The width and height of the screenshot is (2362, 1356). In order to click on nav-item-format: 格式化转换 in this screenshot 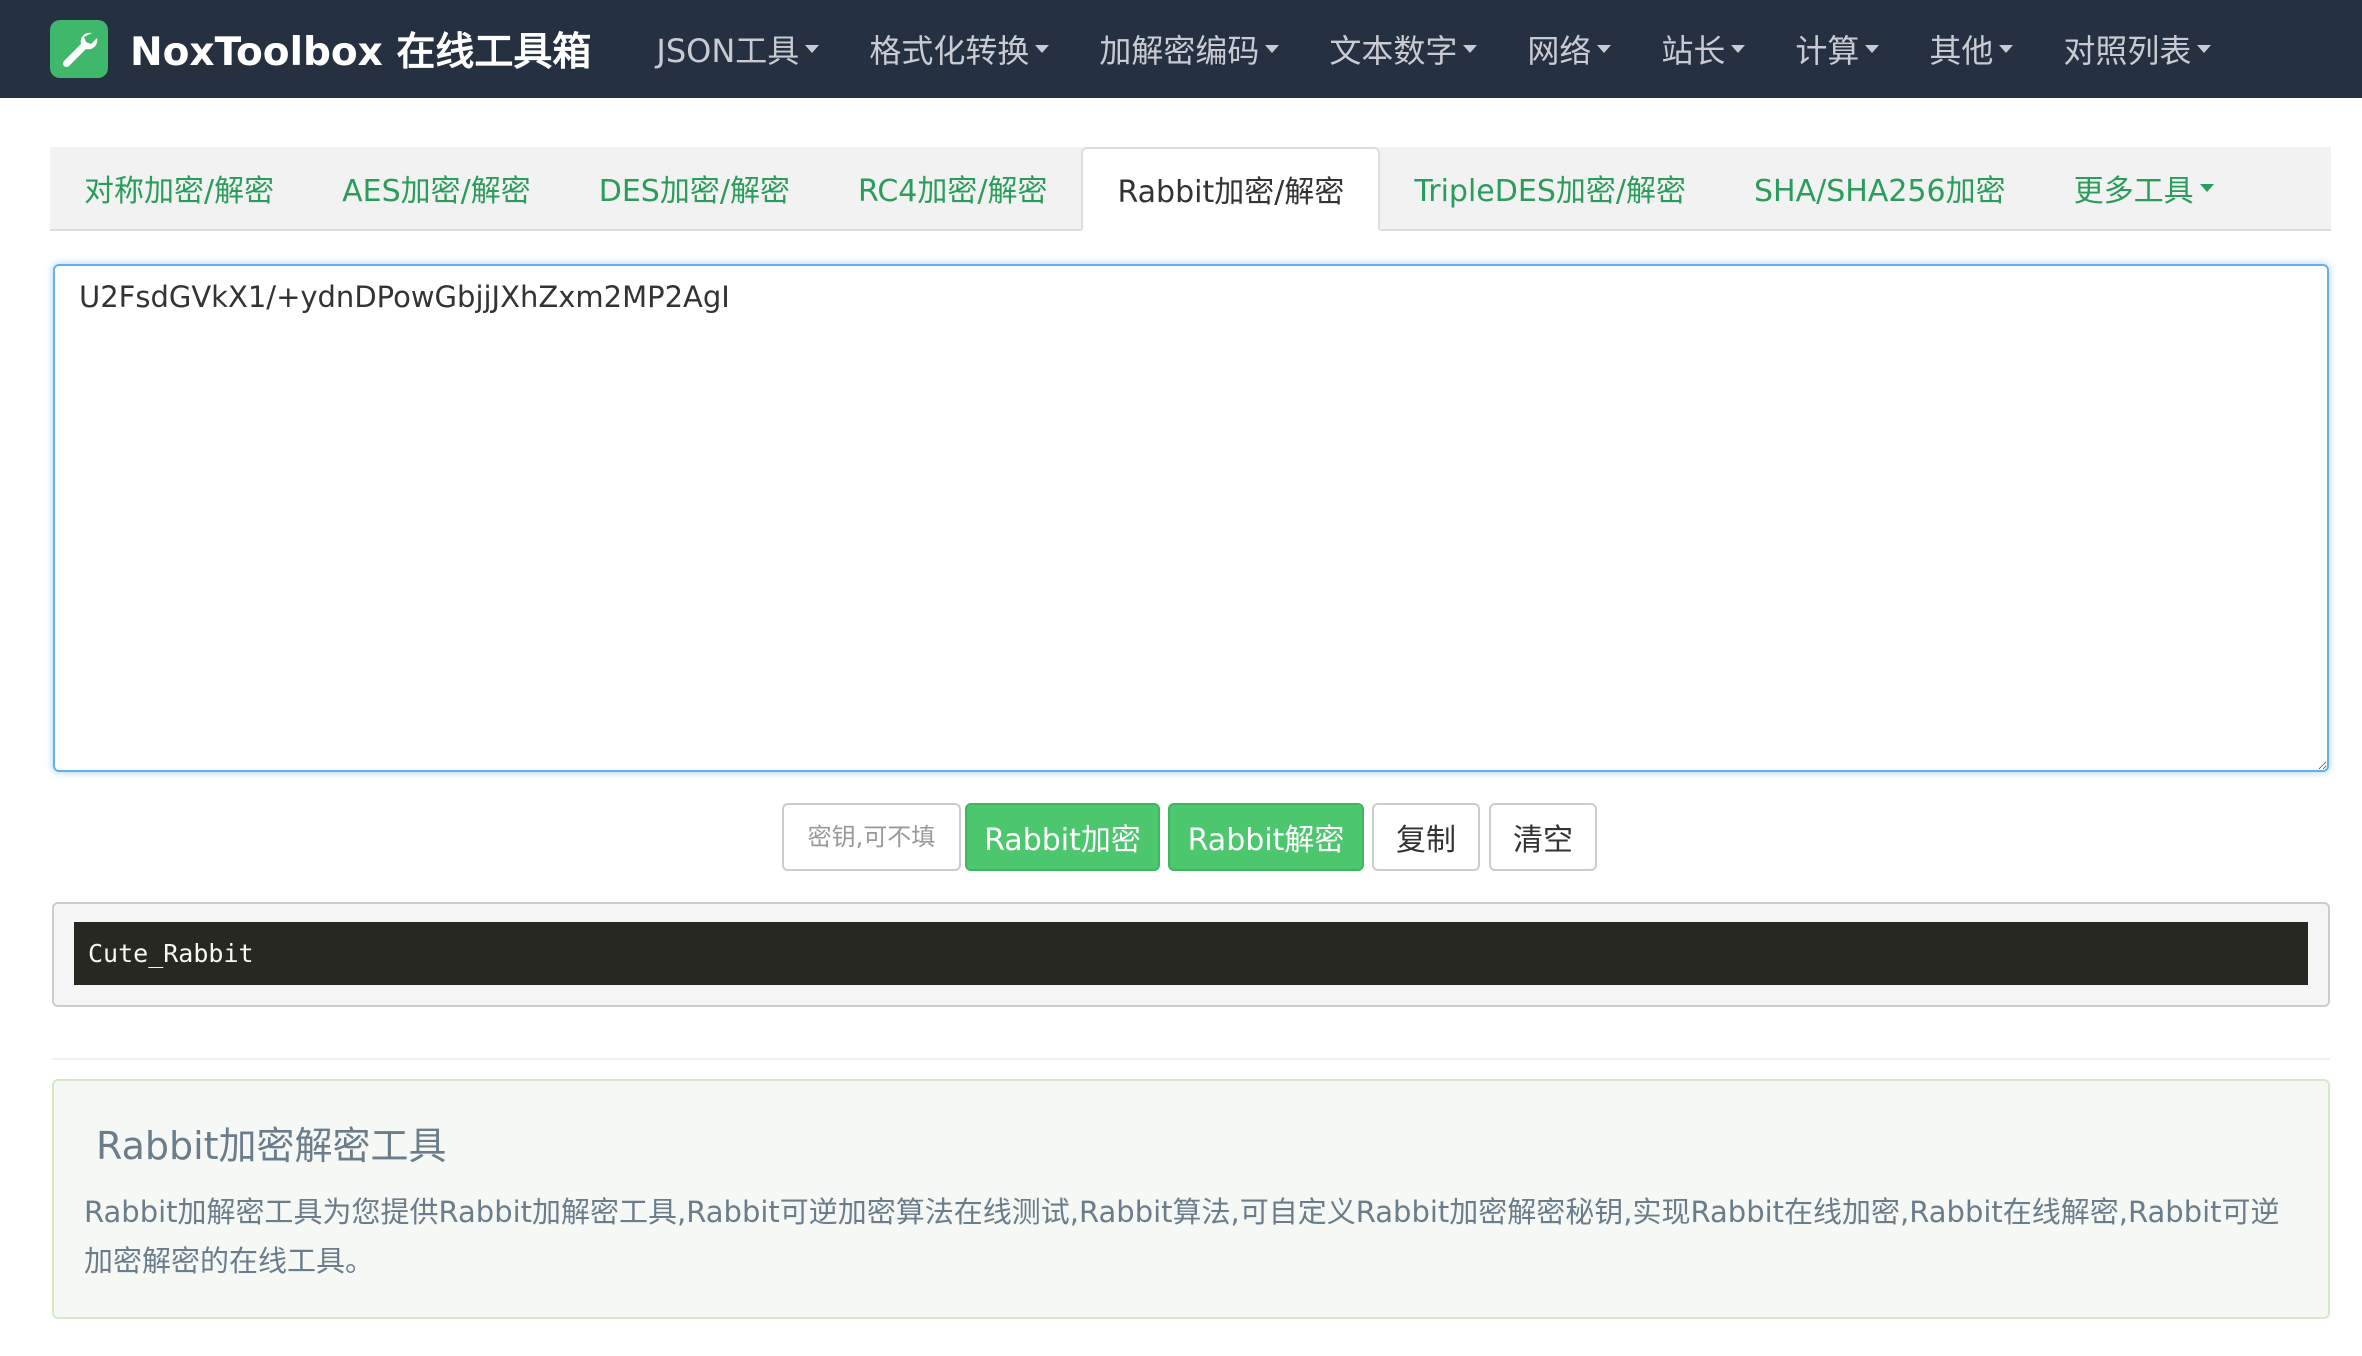, I will do `click(959, 49)`.